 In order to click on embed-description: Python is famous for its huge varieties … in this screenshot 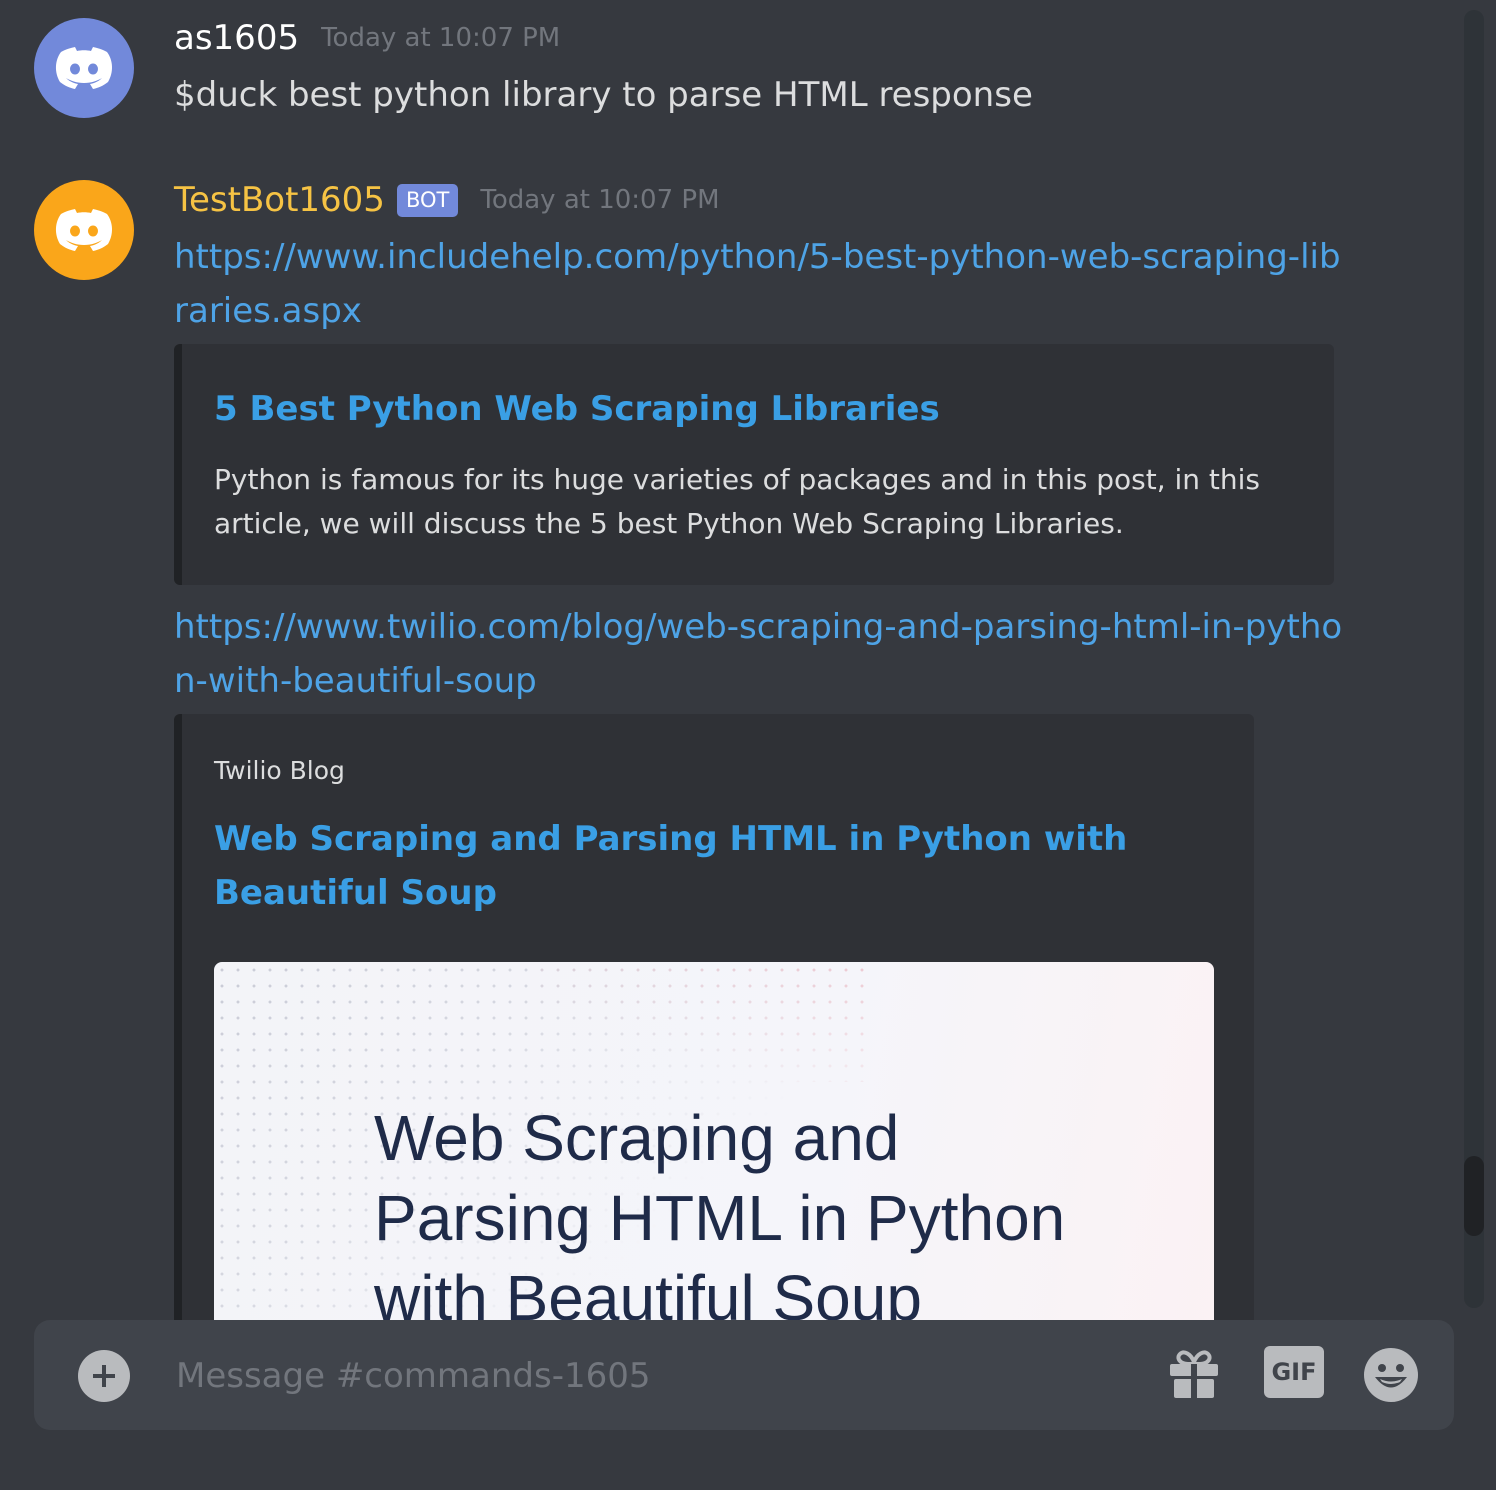, I will do `click(737, 501)`.